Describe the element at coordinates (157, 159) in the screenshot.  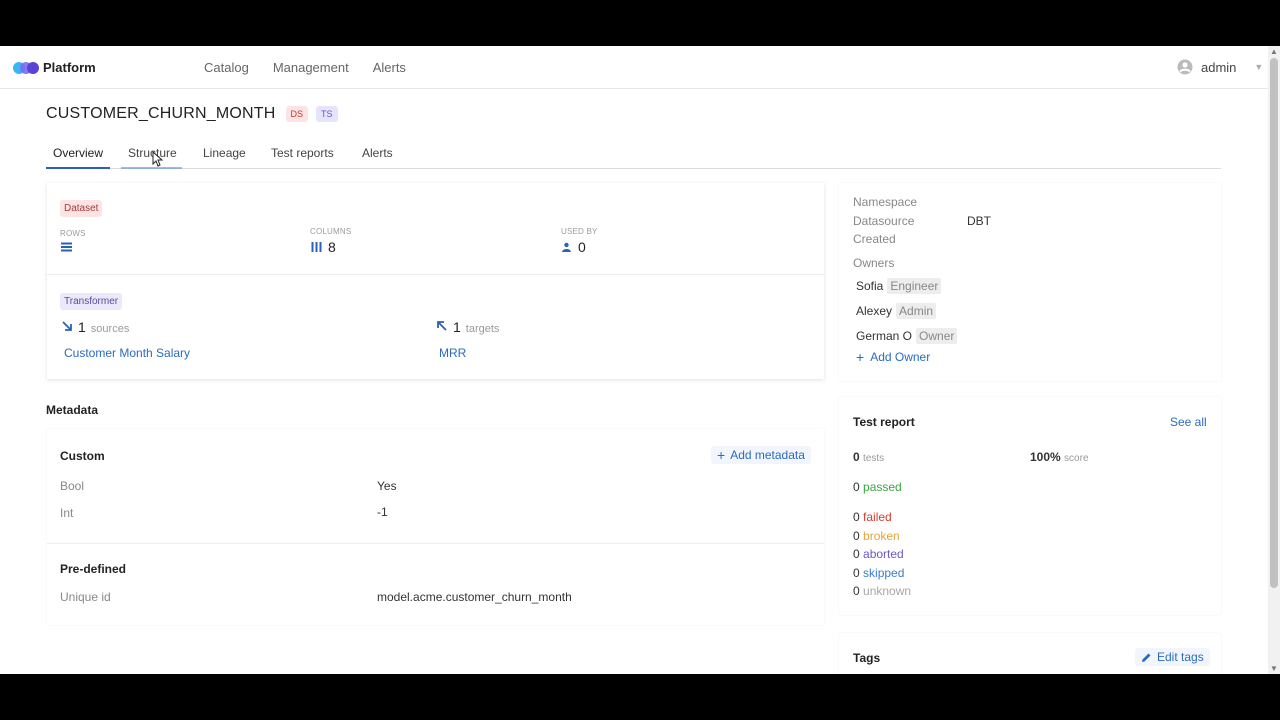
I see `mouse-cursor-icon` at that location.